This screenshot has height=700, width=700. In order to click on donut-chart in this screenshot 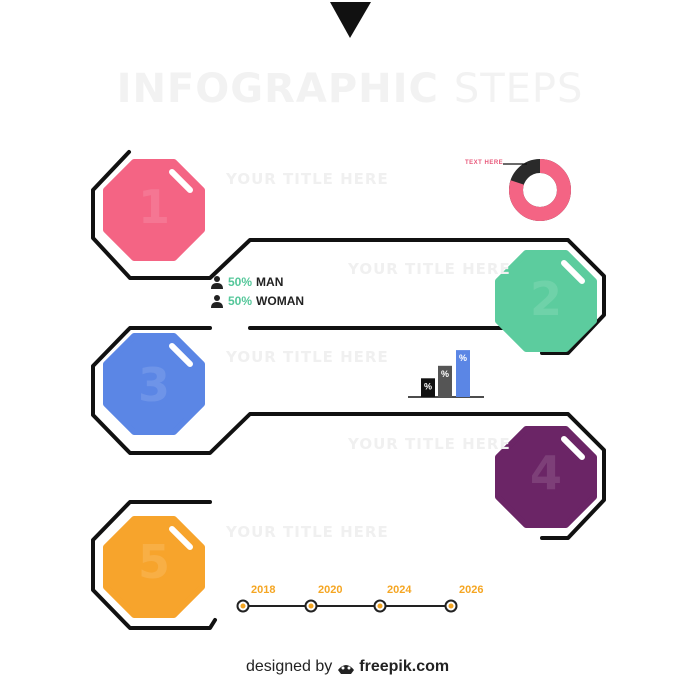, I will do `click(537, 190)`.